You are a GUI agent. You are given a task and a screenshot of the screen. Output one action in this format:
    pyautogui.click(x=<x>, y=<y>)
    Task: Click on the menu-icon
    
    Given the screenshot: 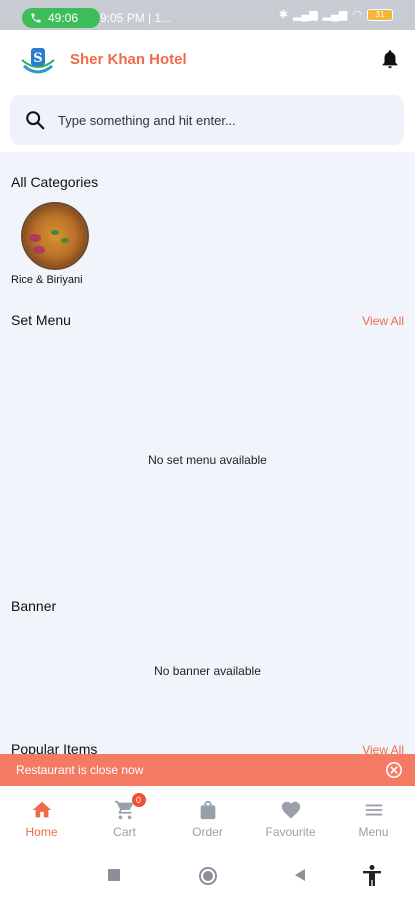 What is the action you would take?
    pyautogui.click(x=373, y=810)
    